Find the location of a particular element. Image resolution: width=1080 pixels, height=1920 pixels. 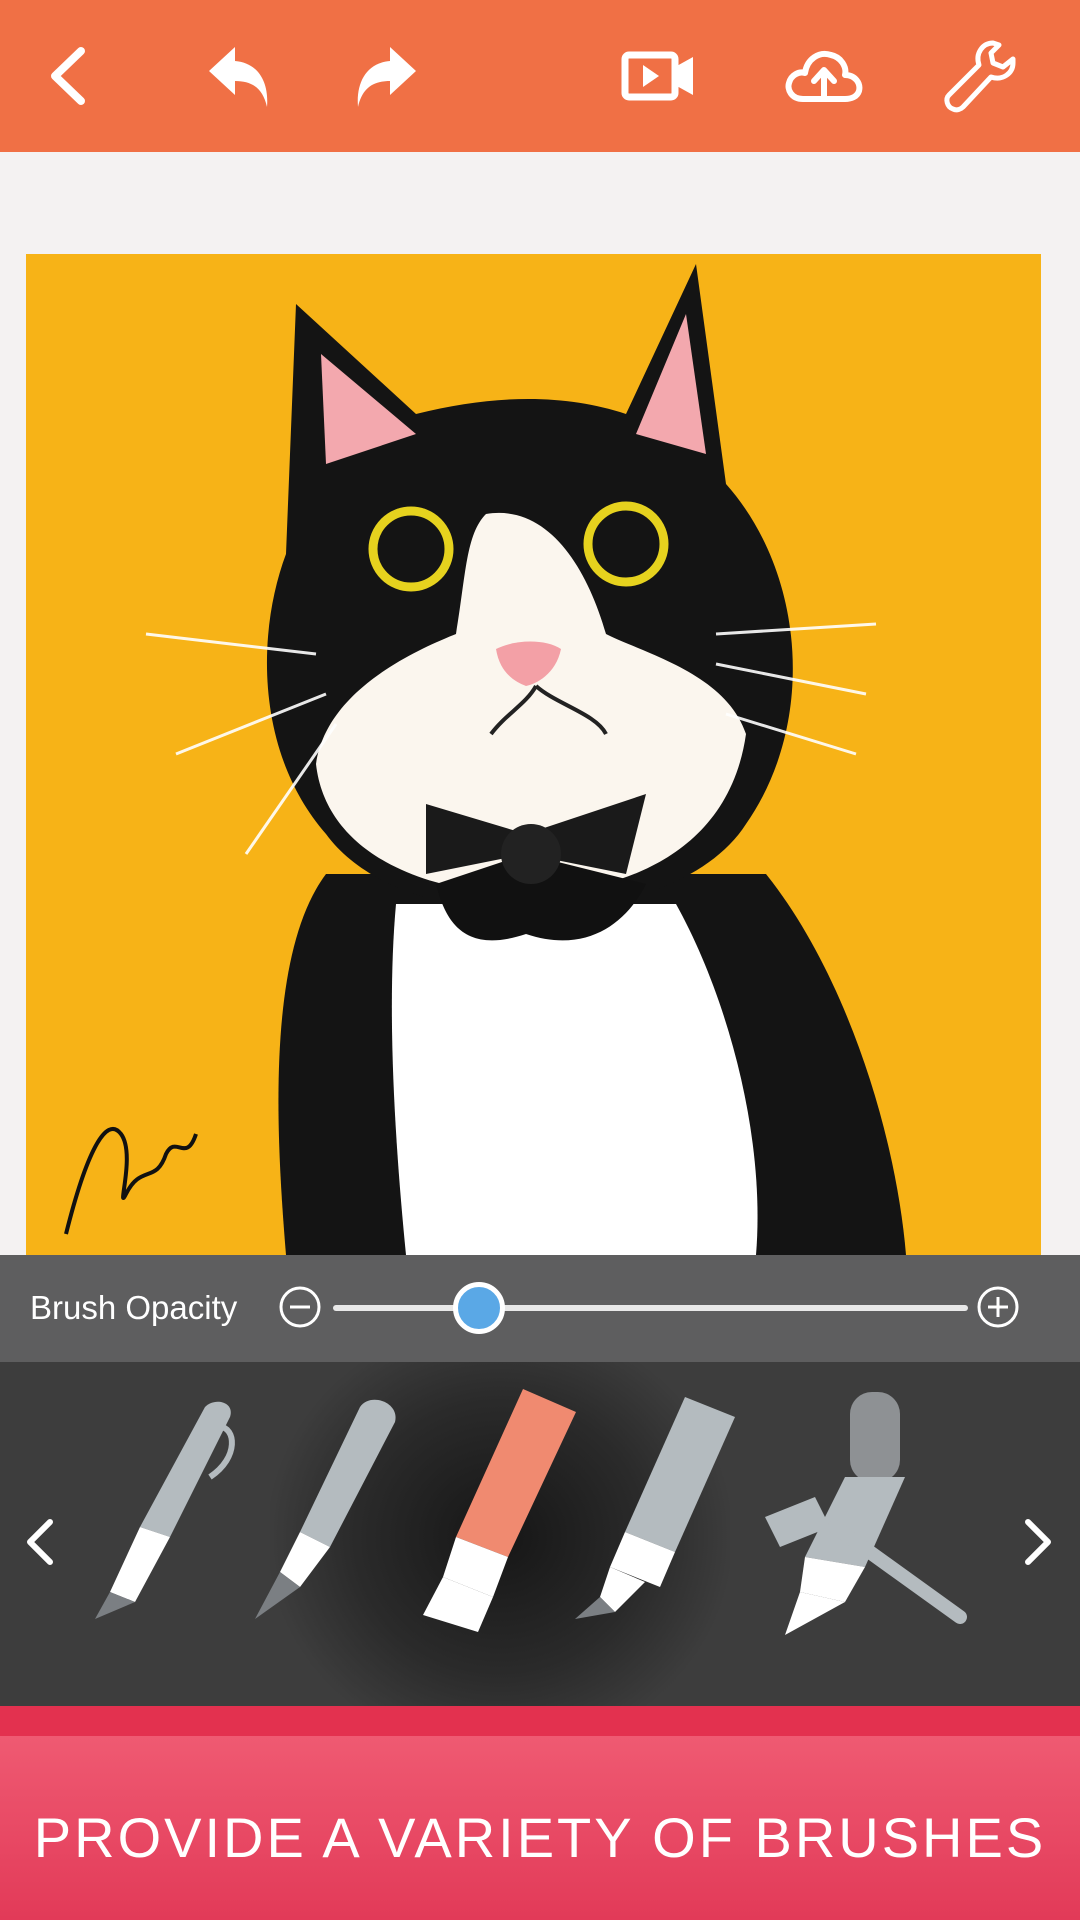

settings-button is located at coordinates (980, 76).